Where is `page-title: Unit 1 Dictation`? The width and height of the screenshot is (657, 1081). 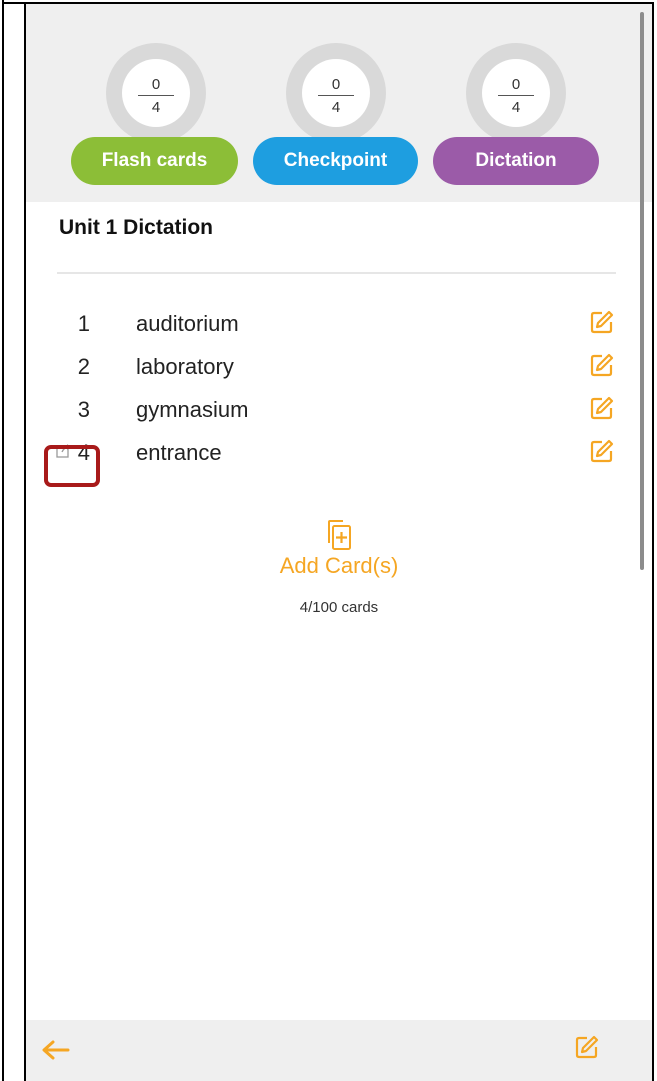
page-title: Unit 1 Dictation is located at coordinates (136, 227).